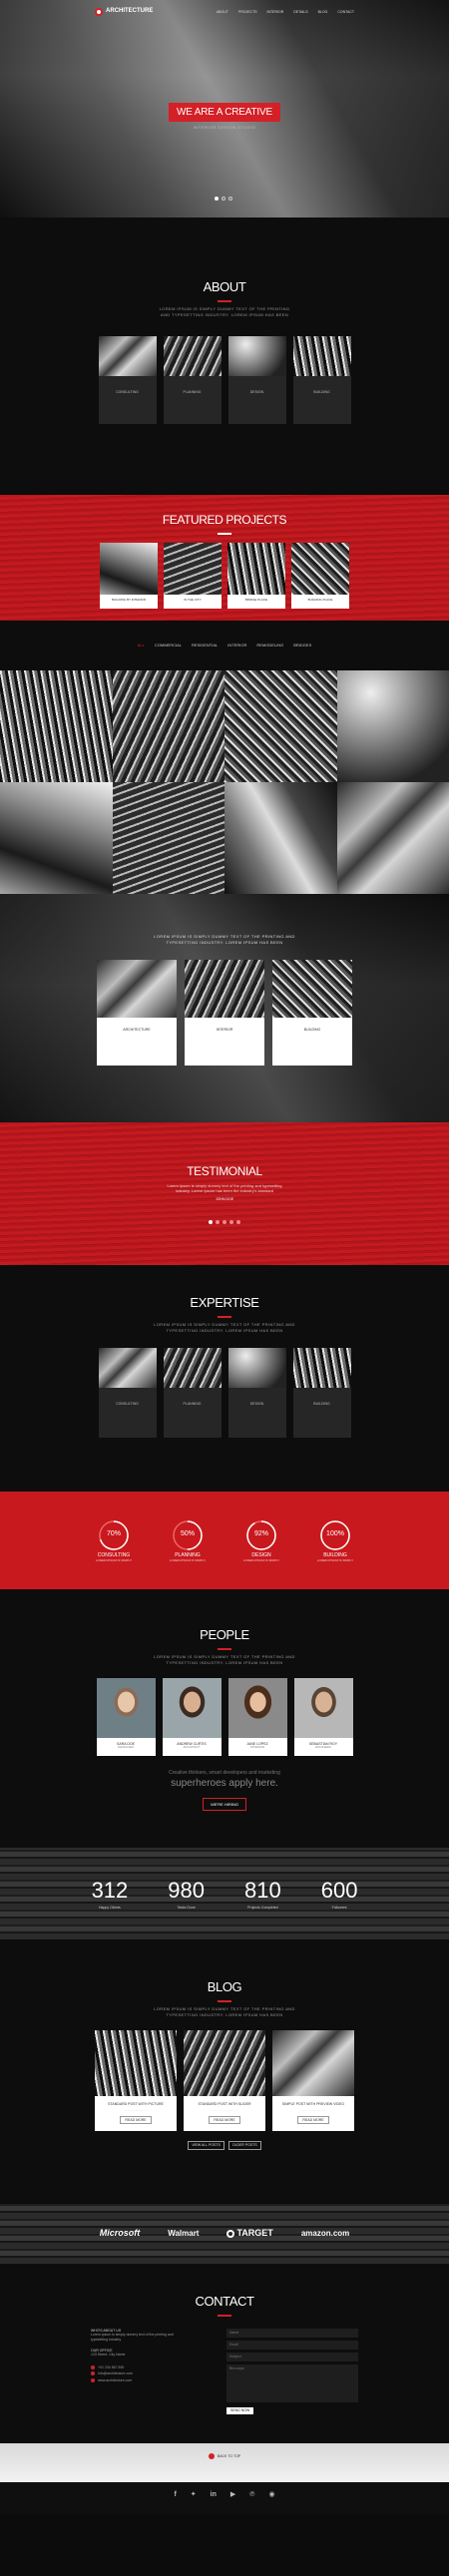 The height and width of the screenshot is (2576, 449). What do you see at coordinates (194, 2494) in the screenshot?
I see `twitter-icon: ✦` at bounding box center [194, 2494].